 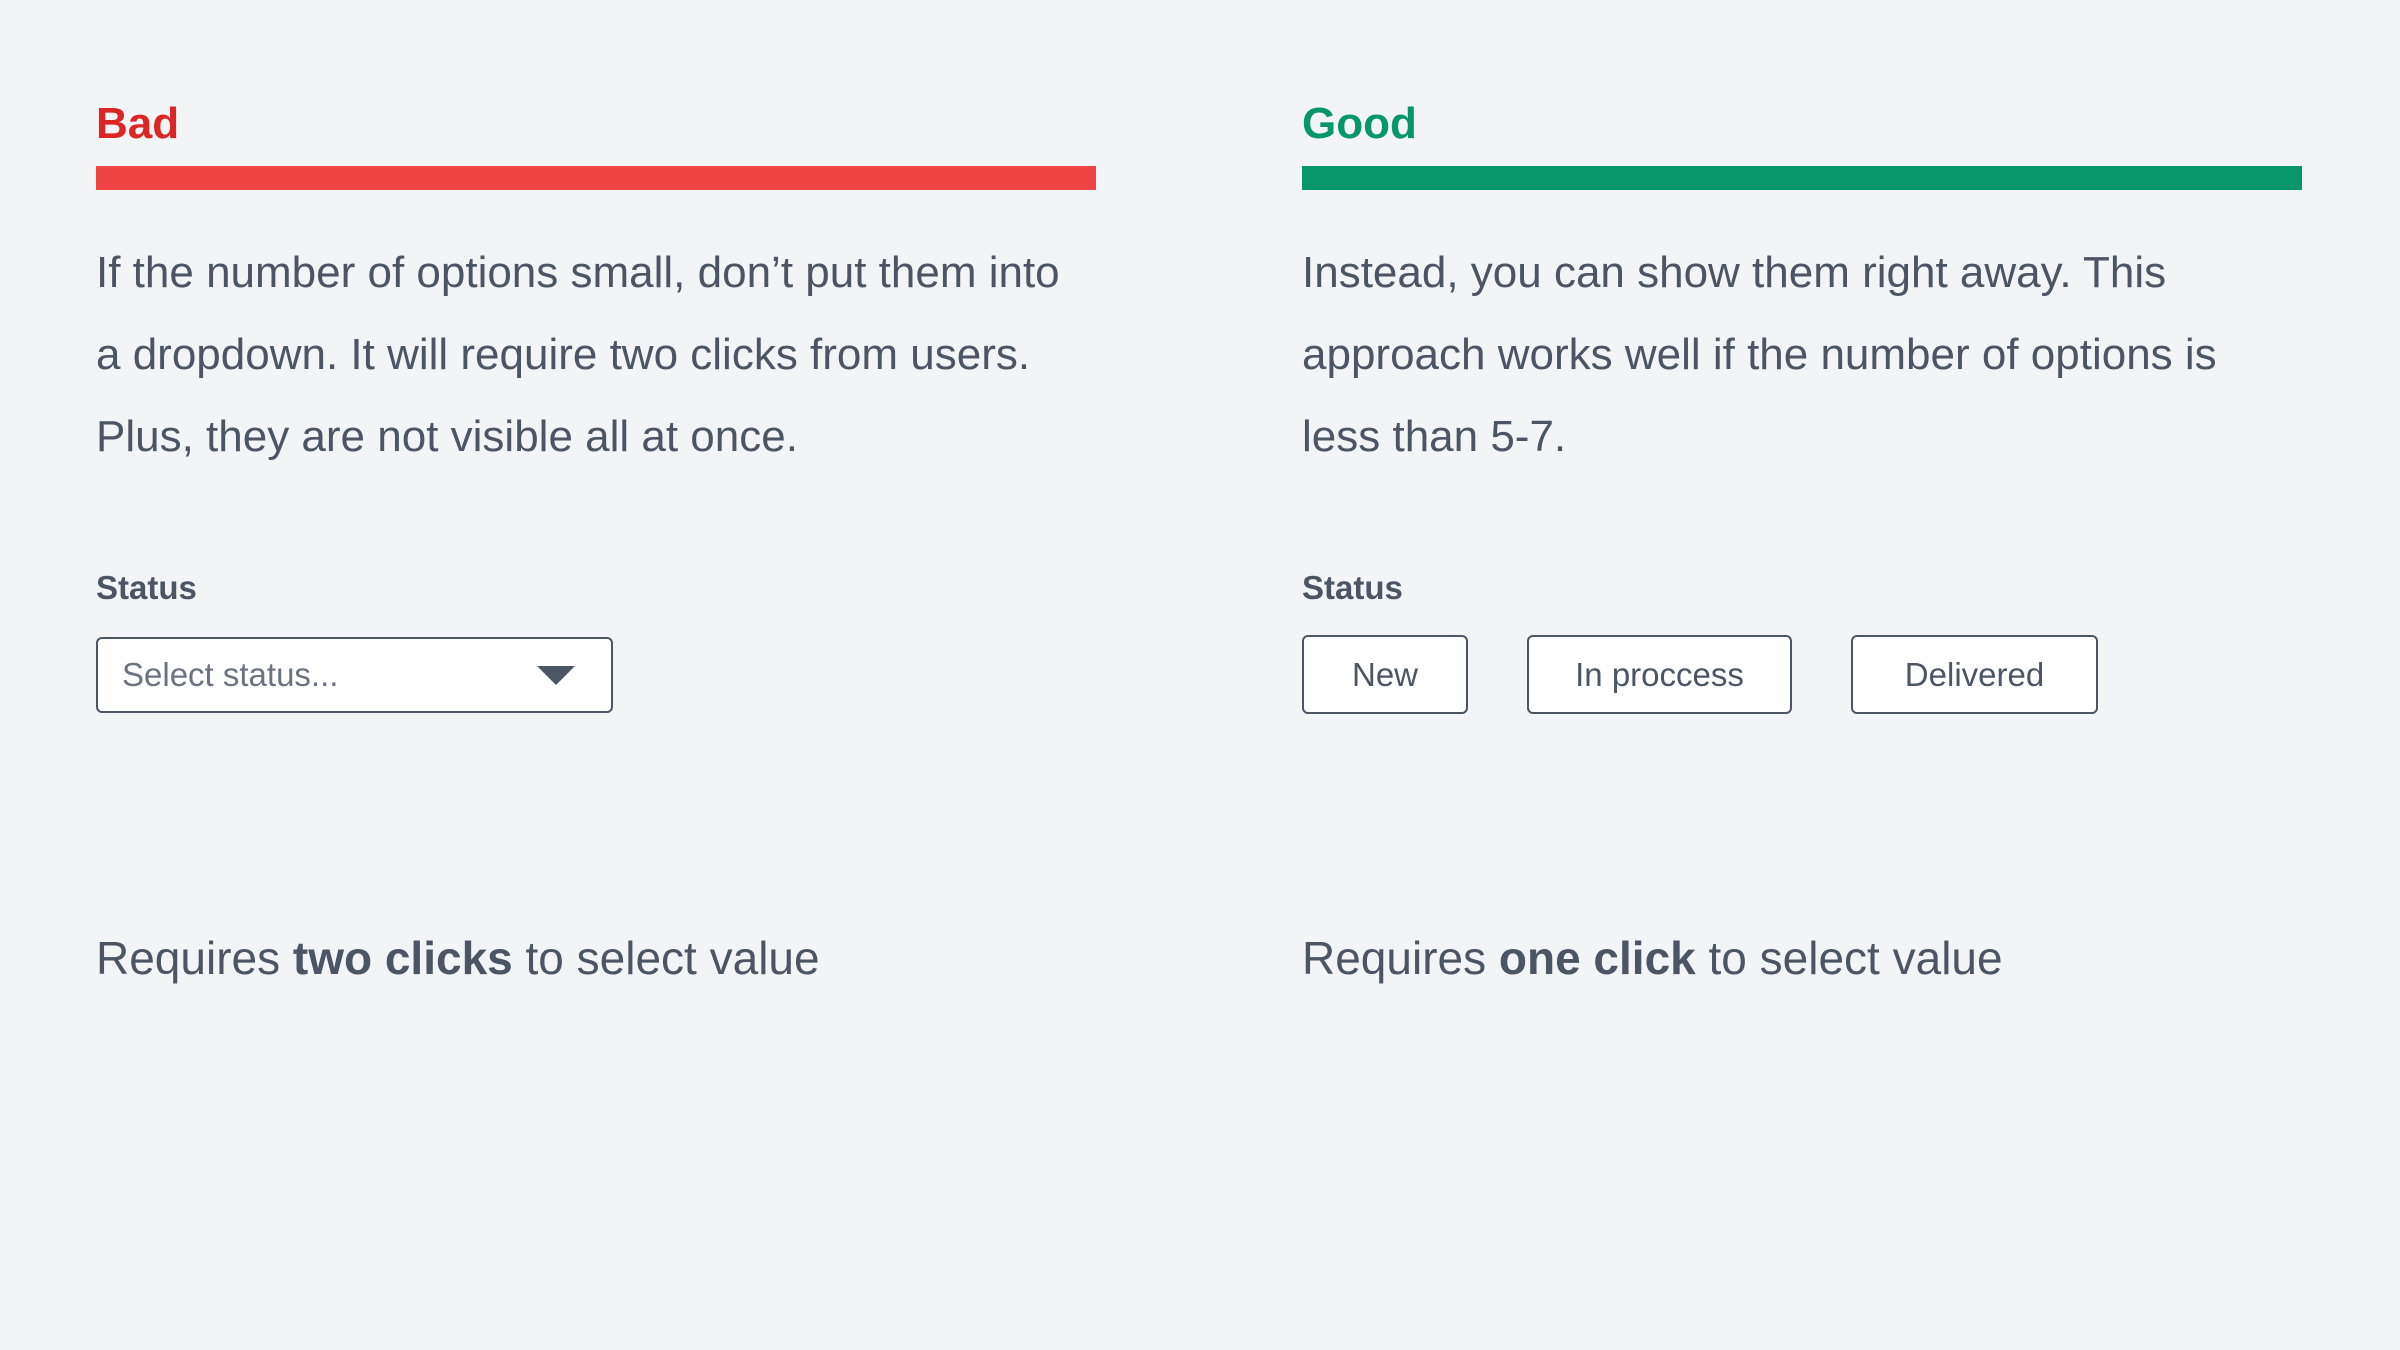 I want to click on good-status-label: Status, so click(x=1352, y=587).